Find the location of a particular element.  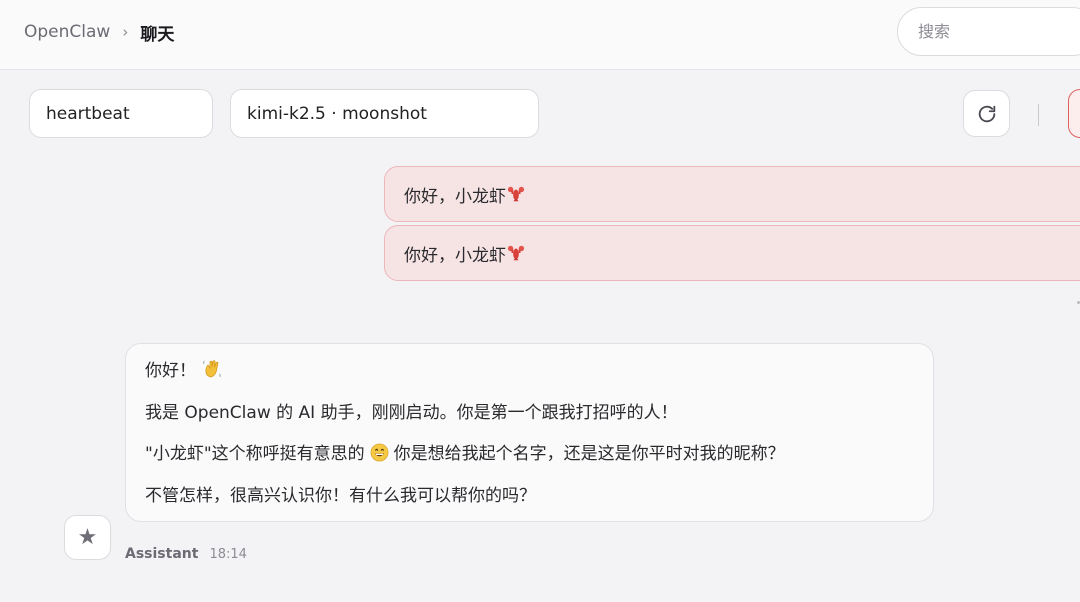

assistant-text: 你是想给我起个名字，还是这是你平时对我的昵称？ is located at coordinates (589, 454).